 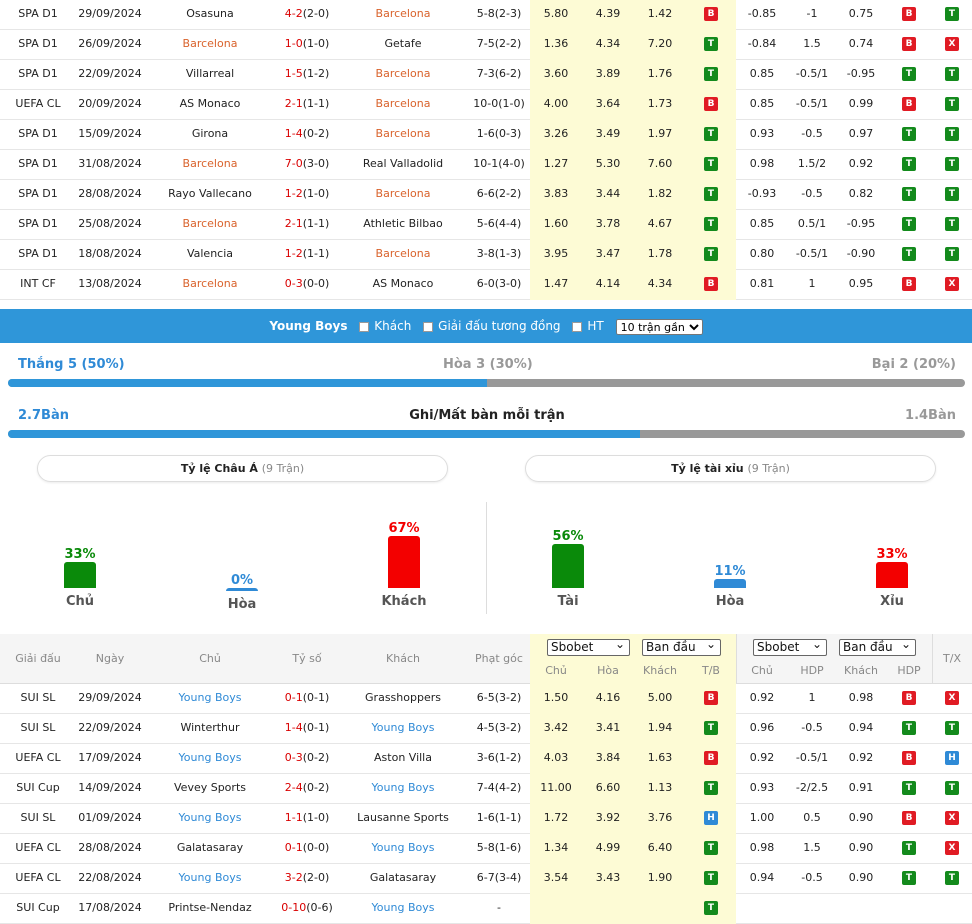 What do you see at coordinates (403, 225) in the screenshot?
I see `cell-away: Athletic Bilbao` at bounding box center [403, 225].